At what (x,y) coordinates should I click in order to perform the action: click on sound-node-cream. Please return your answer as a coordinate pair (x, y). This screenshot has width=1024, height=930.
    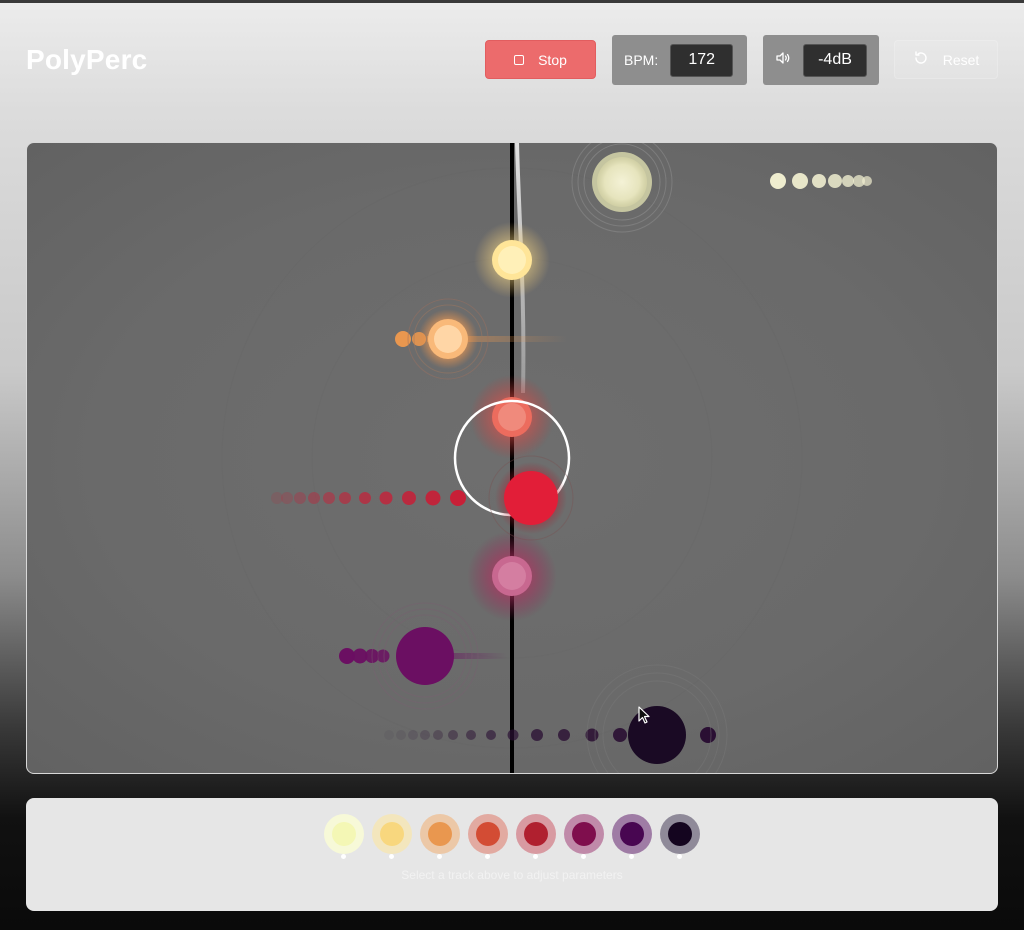
    Looking at the image, I should click on (622, 188).